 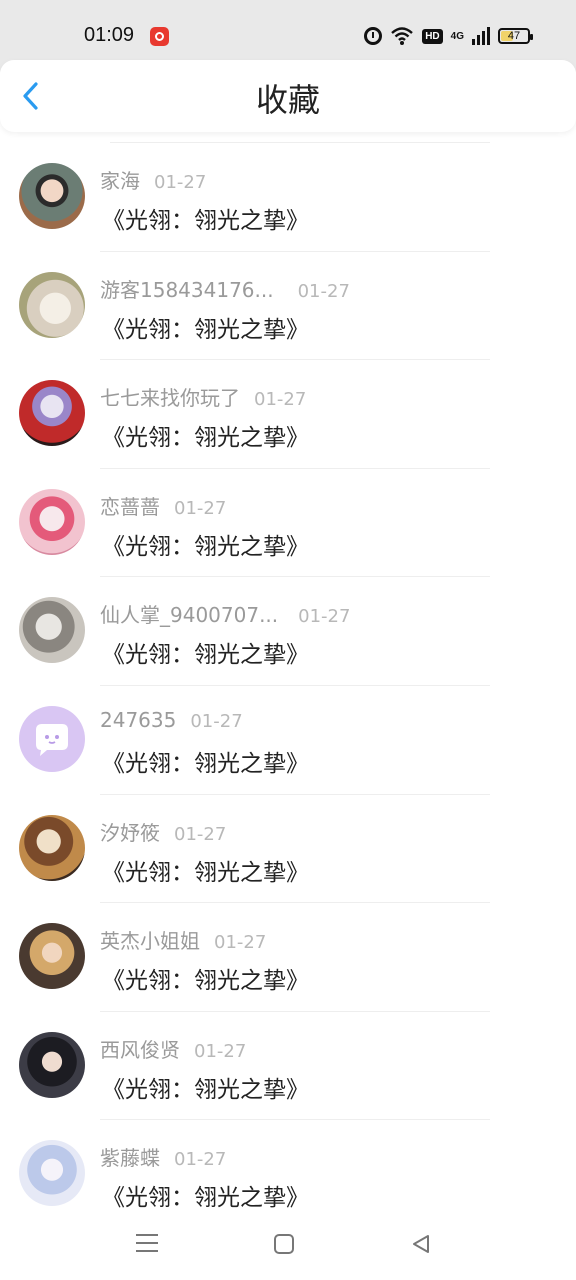 I want to click on menu-icon, so click(x=147, y=1244).